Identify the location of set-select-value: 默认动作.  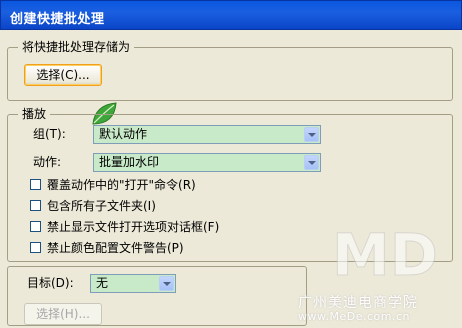
(123, 134).